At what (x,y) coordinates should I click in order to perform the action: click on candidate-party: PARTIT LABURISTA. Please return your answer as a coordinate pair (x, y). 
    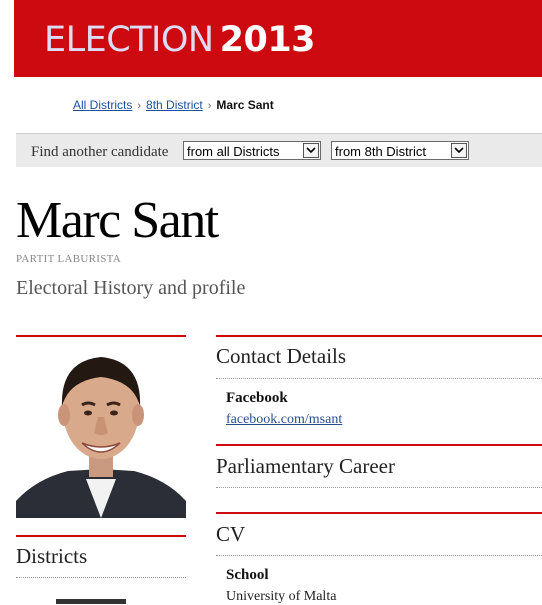
    Looking at the image, I should click on (69, 259).